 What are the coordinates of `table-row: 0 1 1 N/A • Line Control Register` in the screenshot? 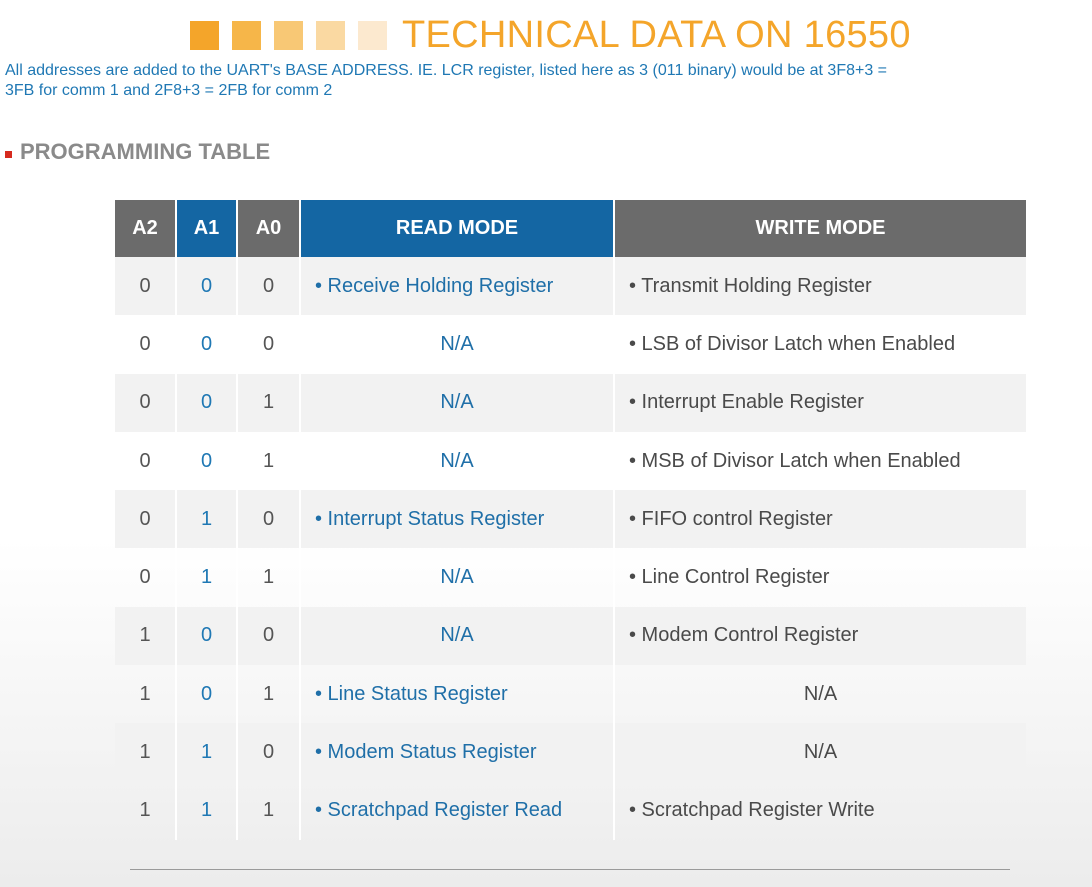 It's located at (570, 577).